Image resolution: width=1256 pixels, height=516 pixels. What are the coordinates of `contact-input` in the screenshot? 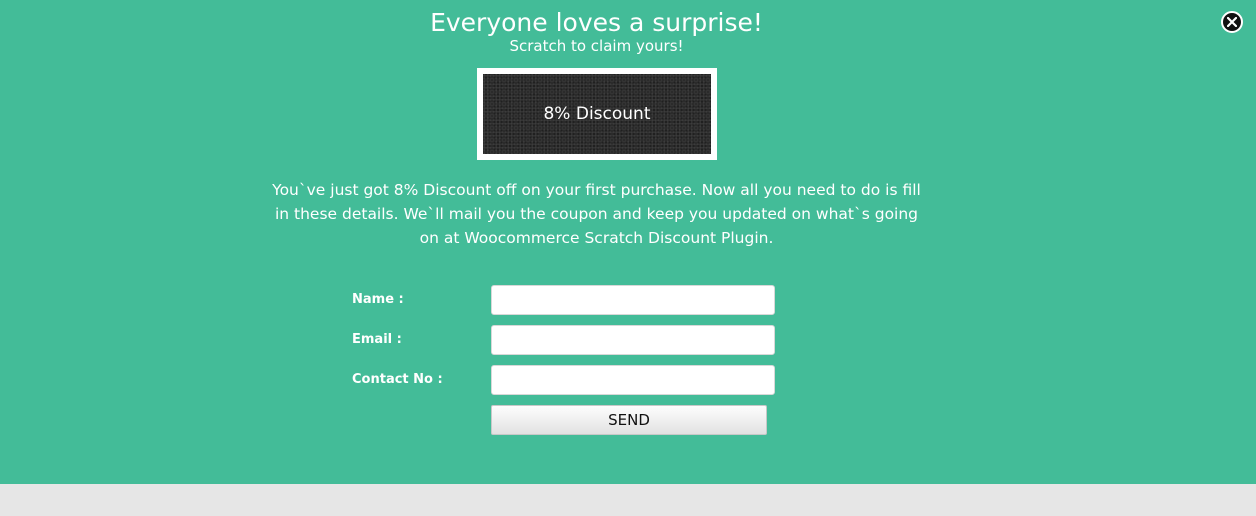 It's located at (633, 380).